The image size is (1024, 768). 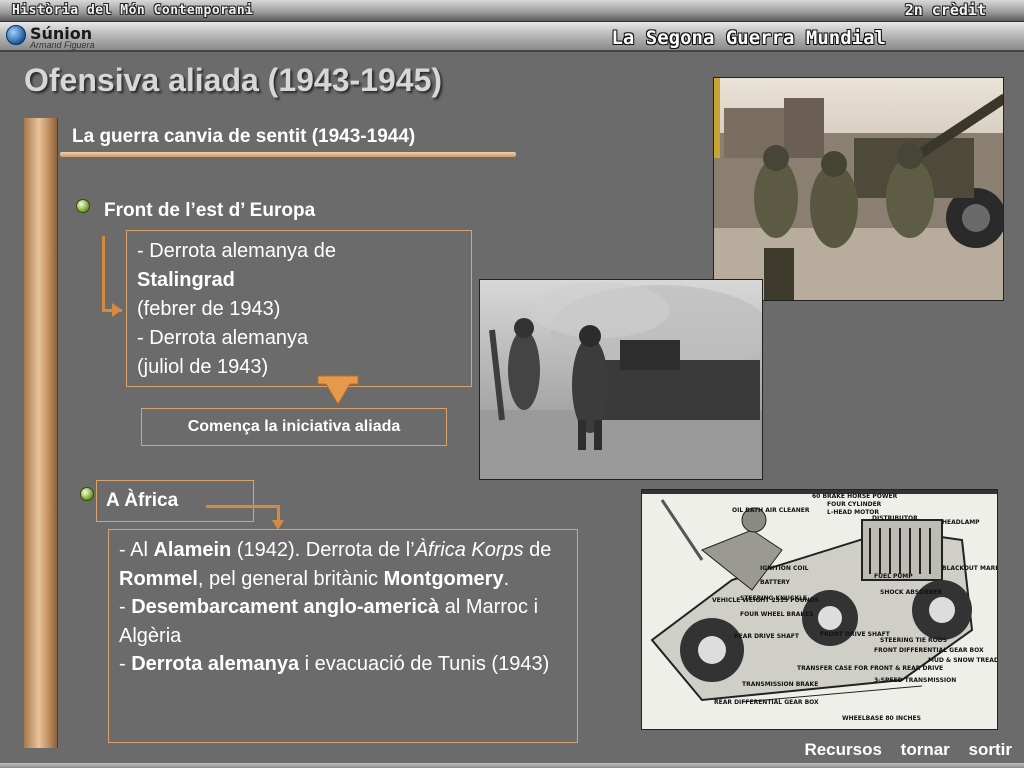 I want to click on jeep-diagram-label: MUD & SNOW TREAD TIRES, so click(x=963, y=660).